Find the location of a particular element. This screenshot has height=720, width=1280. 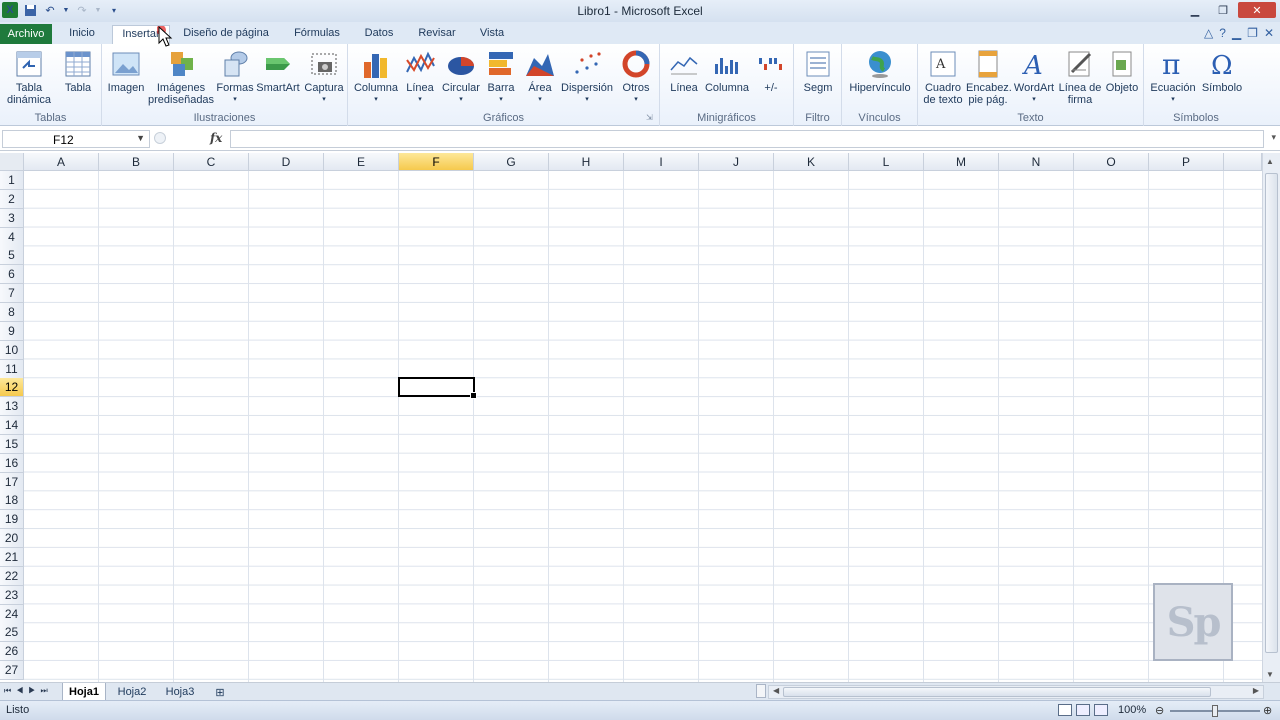

row-header-13: 13 is located at coordinates (12, 407).